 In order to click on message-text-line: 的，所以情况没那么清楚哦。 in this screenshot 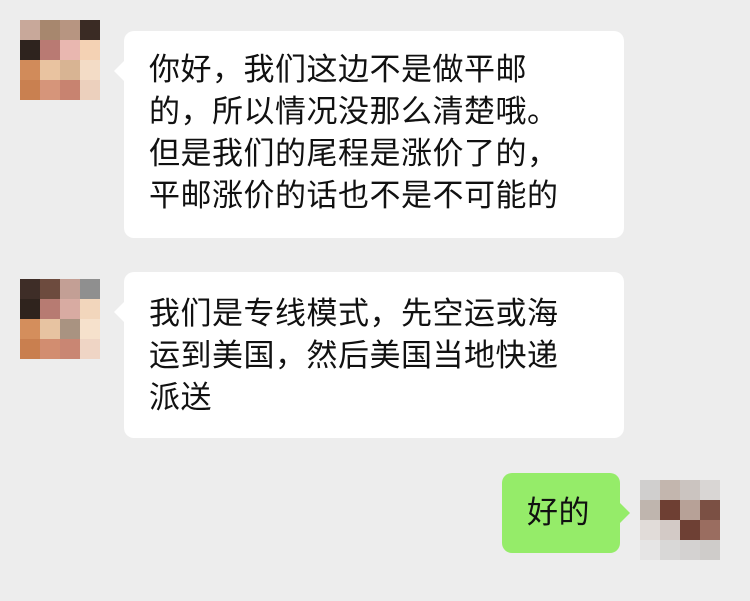, I will do `click(354, 112)`.